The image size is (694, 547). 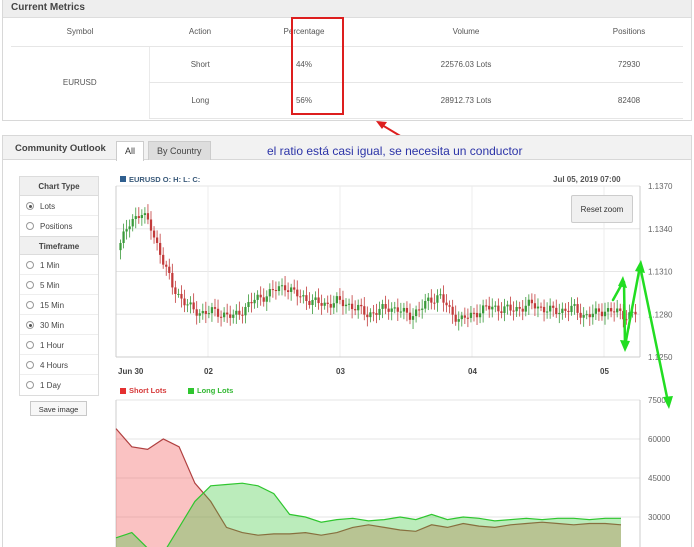 I want to click on tab-by-country: By Country, so click(x=179, y=150).